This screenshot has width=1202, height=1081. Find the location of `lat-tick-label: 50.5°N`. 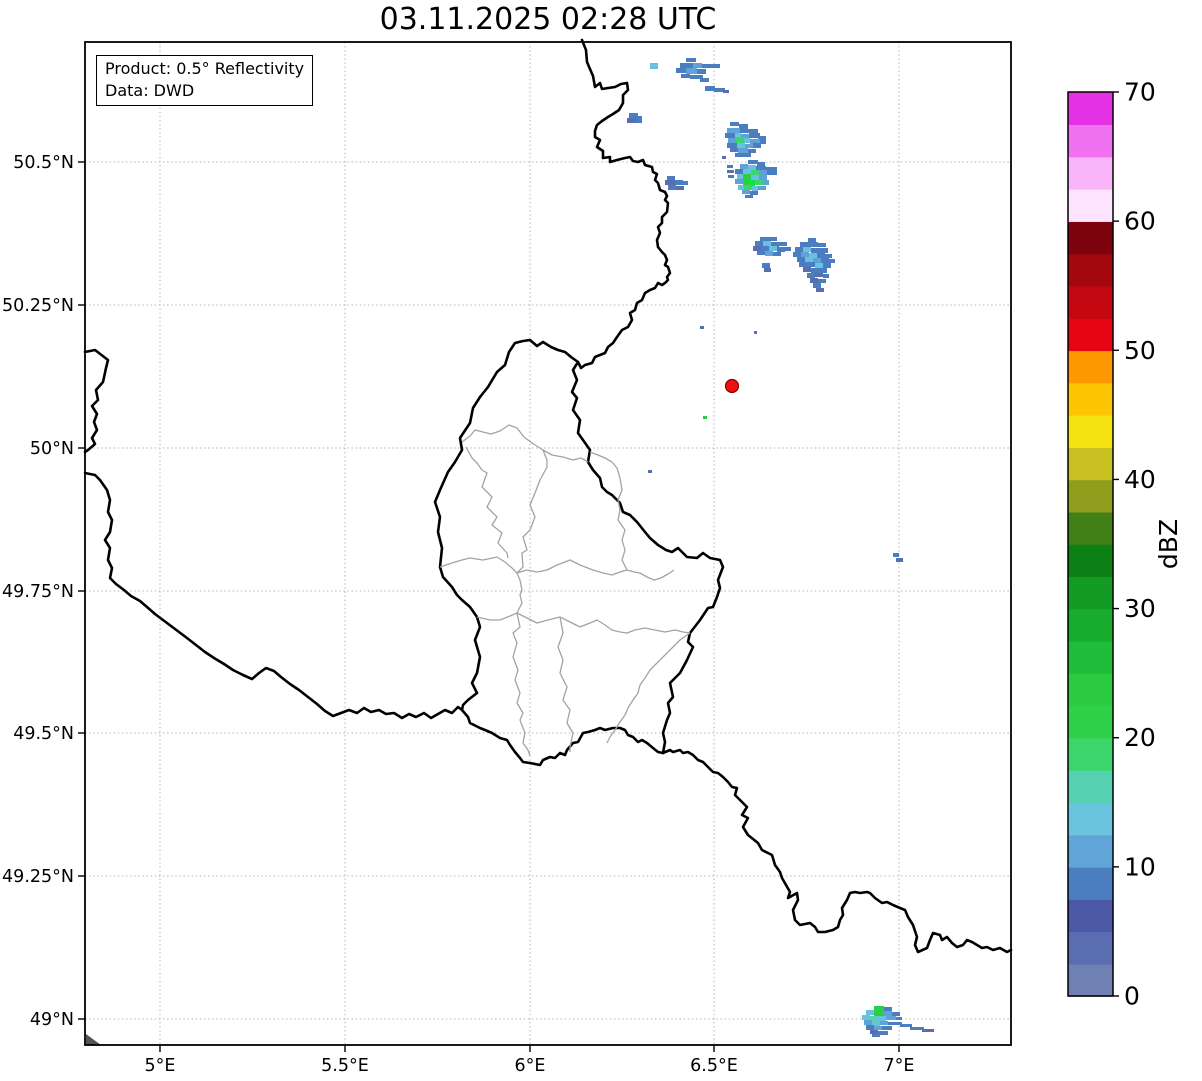

lat-tick-label: 50.5°N is located at coordinates (43, 163).